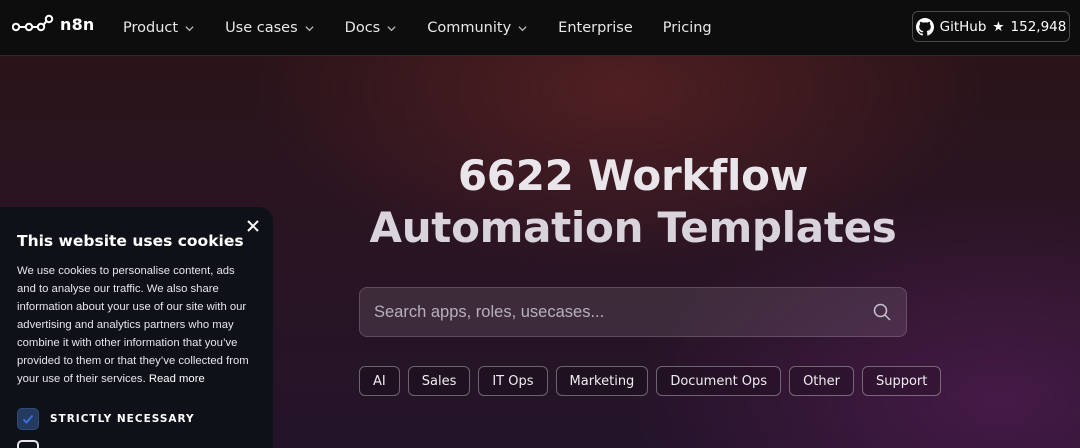  Describe the element at coordinates (28, 444) in the screenshot. I see `checkbox-unchecked` at that location.